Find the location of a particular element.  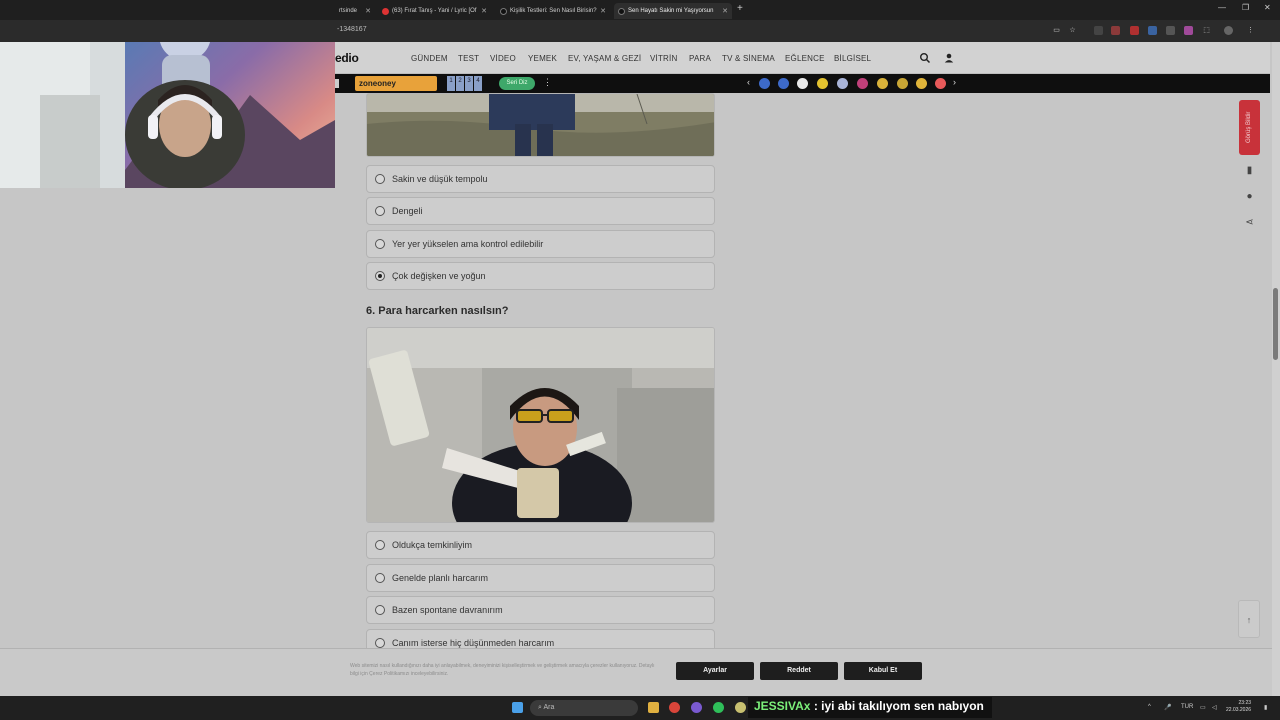

windows-start-icon is located at coordinates (517, 707).